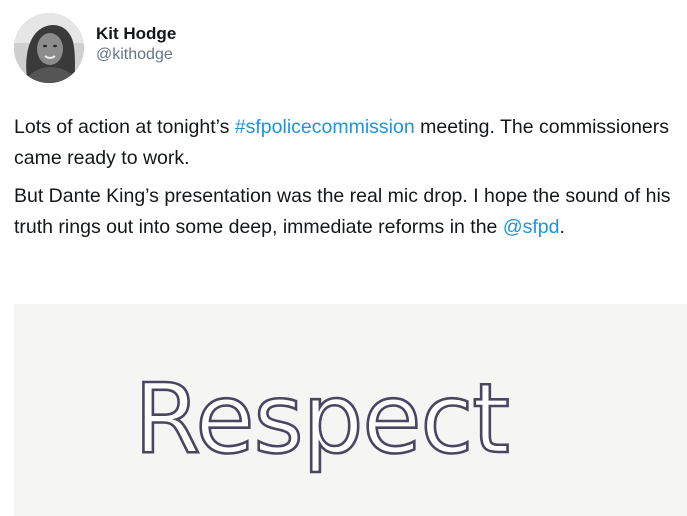 This screenshot has width=687, height=516. Describe the element at coordinates (325, 127) in the screenshot. I see `hashtag-link: #sfpolicecommission` at that location.